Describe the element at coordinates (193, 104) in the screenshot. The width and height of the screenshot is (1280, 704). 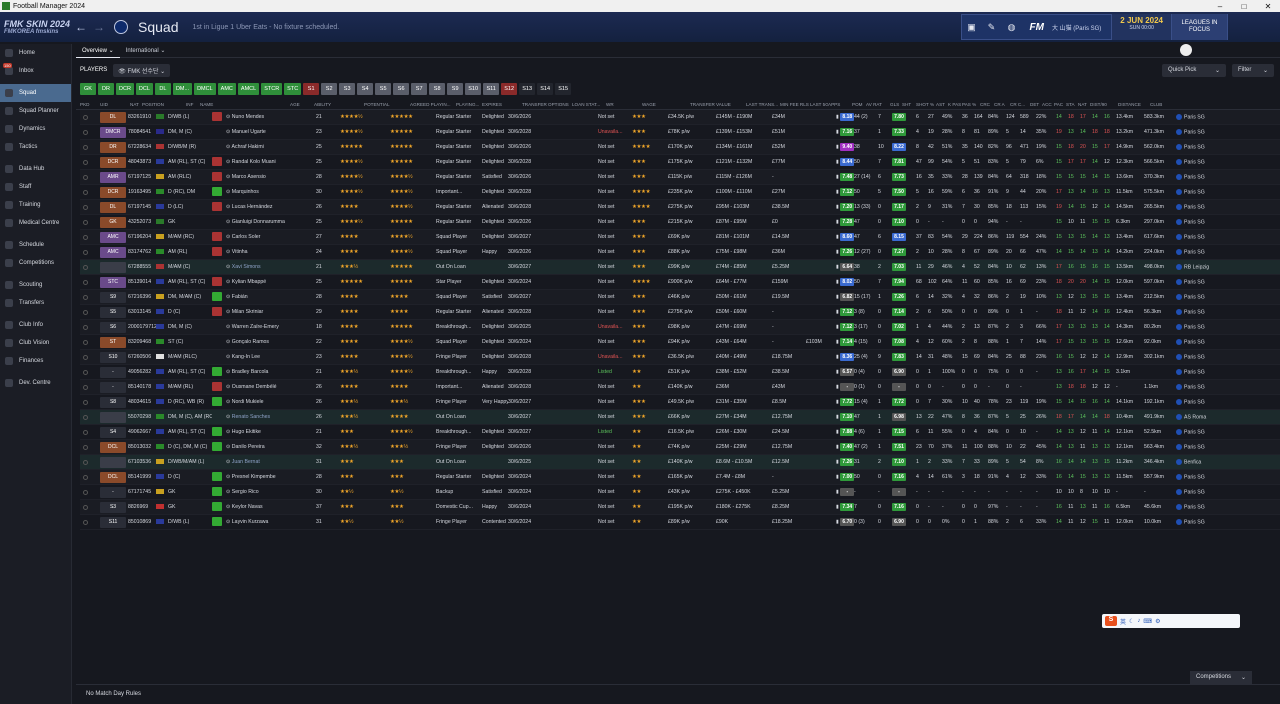
I see `column-header: INF` at that location.